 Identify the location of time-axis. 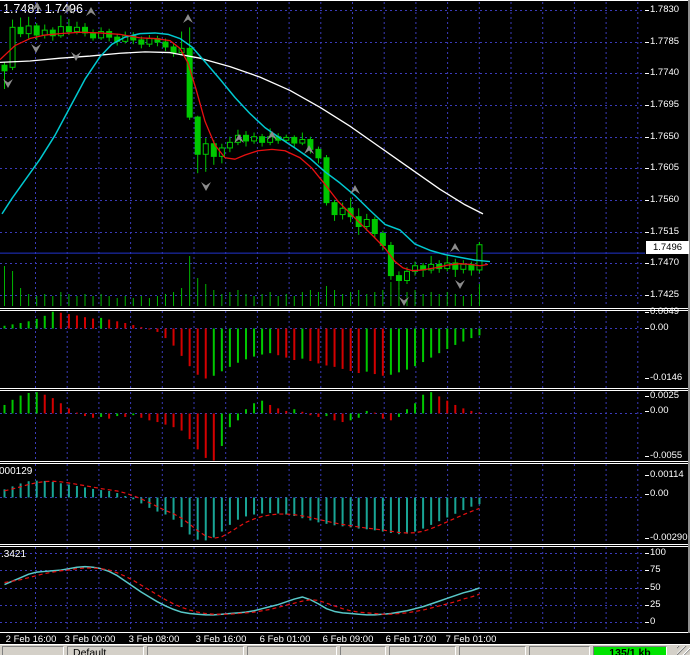
(345, 638).